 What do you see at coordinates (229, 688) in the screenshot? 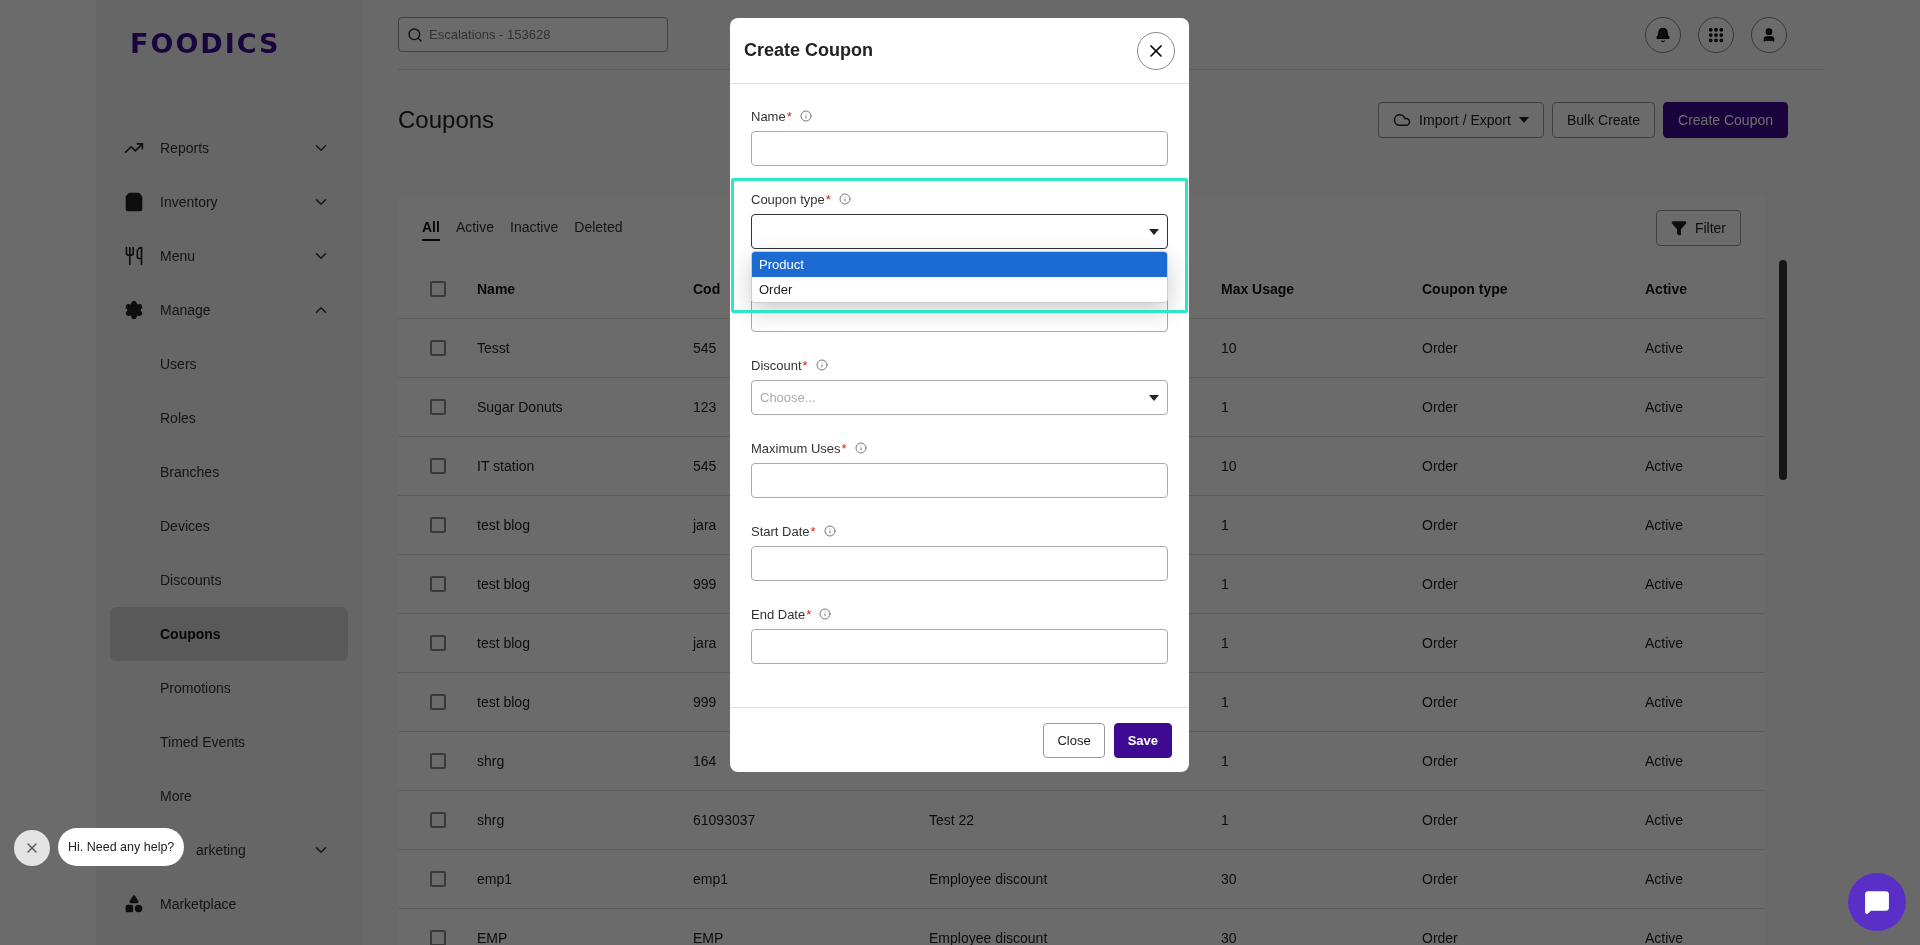
I see `sidebar-item: Promotions` at bounding box center [229, 688].